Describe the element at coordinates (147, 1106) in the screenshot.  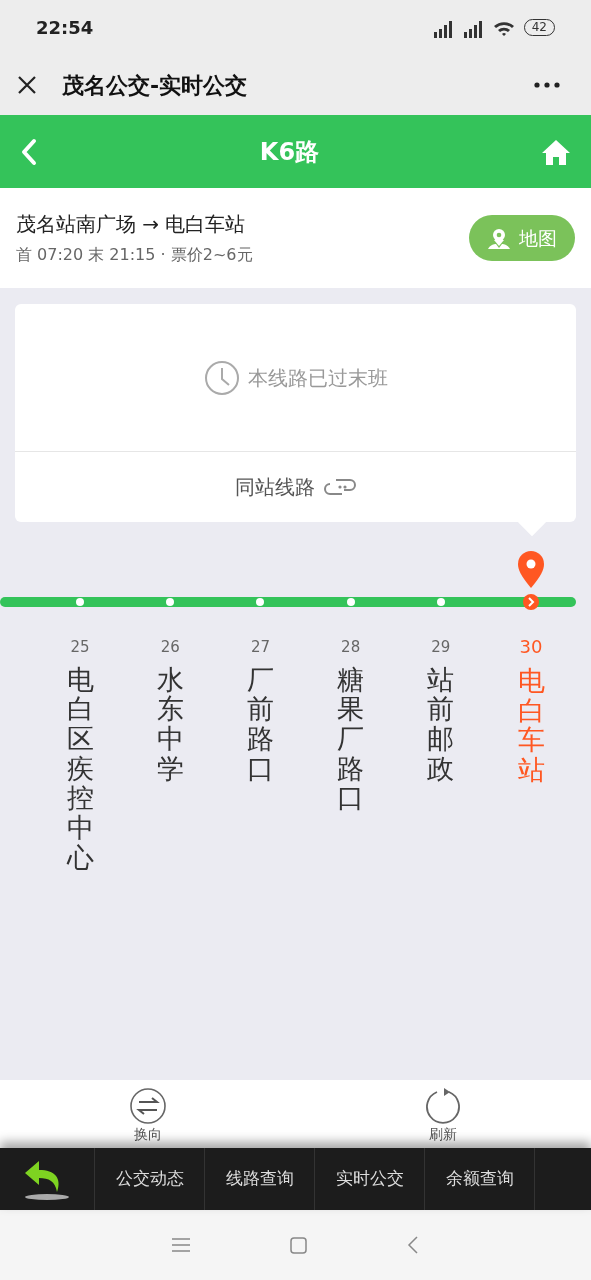
I see `swap-icon` at that location.